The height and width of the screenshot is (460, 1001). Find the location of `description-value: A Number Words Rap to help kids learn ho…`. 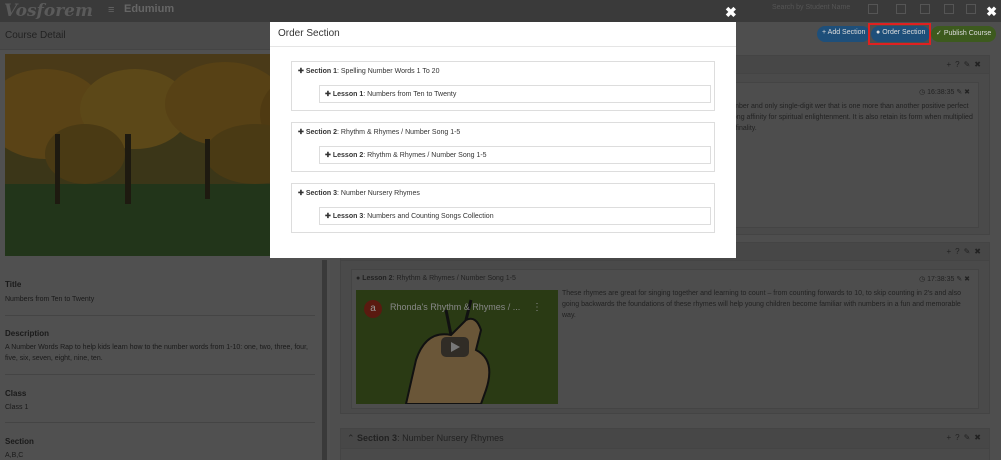

description-value: A Number Words Rap to help kids learn ho… is located at coordinates (156, 353).